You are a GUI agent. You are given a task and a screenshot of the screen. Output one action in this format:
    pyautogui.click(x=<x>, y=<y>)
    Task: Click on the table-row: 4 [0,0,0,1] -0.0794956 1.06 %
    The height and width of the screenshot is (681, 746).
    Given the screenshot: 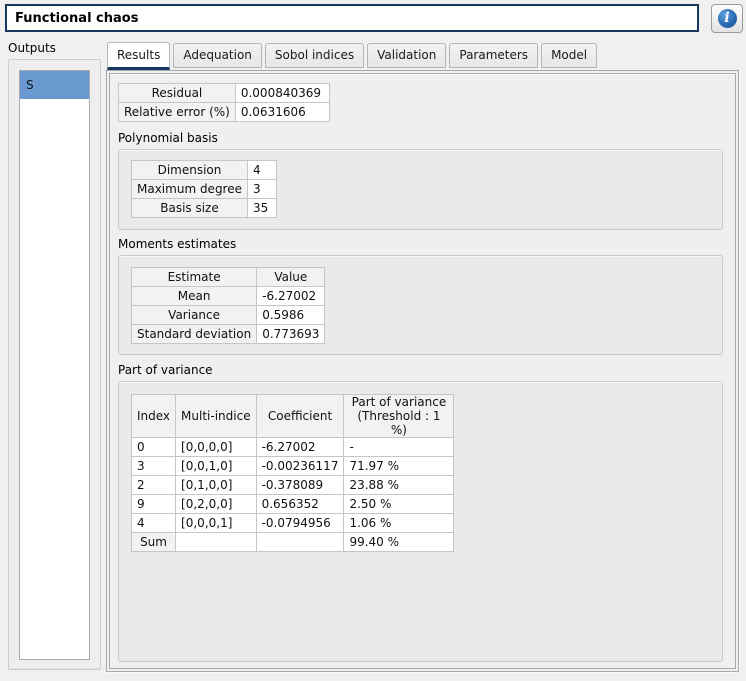 What is the action you would take?
    pyautogui.click(x=292, y=523)
    